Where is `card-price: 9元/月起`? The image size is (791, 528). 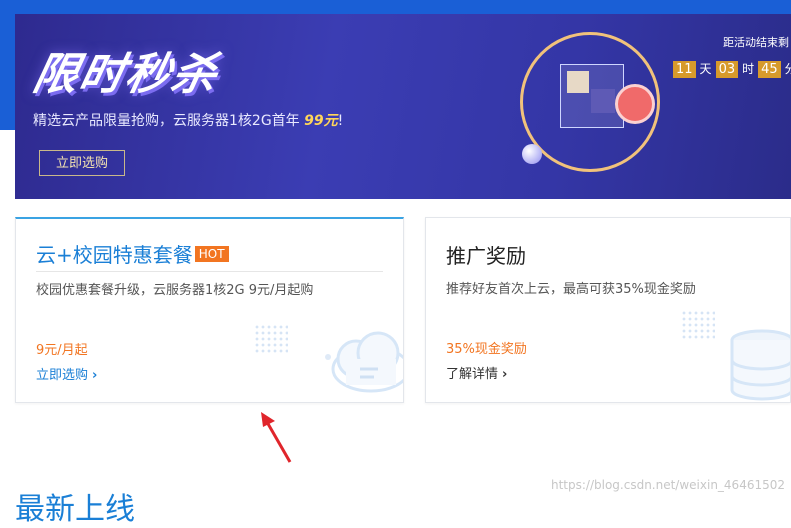
card-price: 9元/月起 is located at coordinates (62, 350).